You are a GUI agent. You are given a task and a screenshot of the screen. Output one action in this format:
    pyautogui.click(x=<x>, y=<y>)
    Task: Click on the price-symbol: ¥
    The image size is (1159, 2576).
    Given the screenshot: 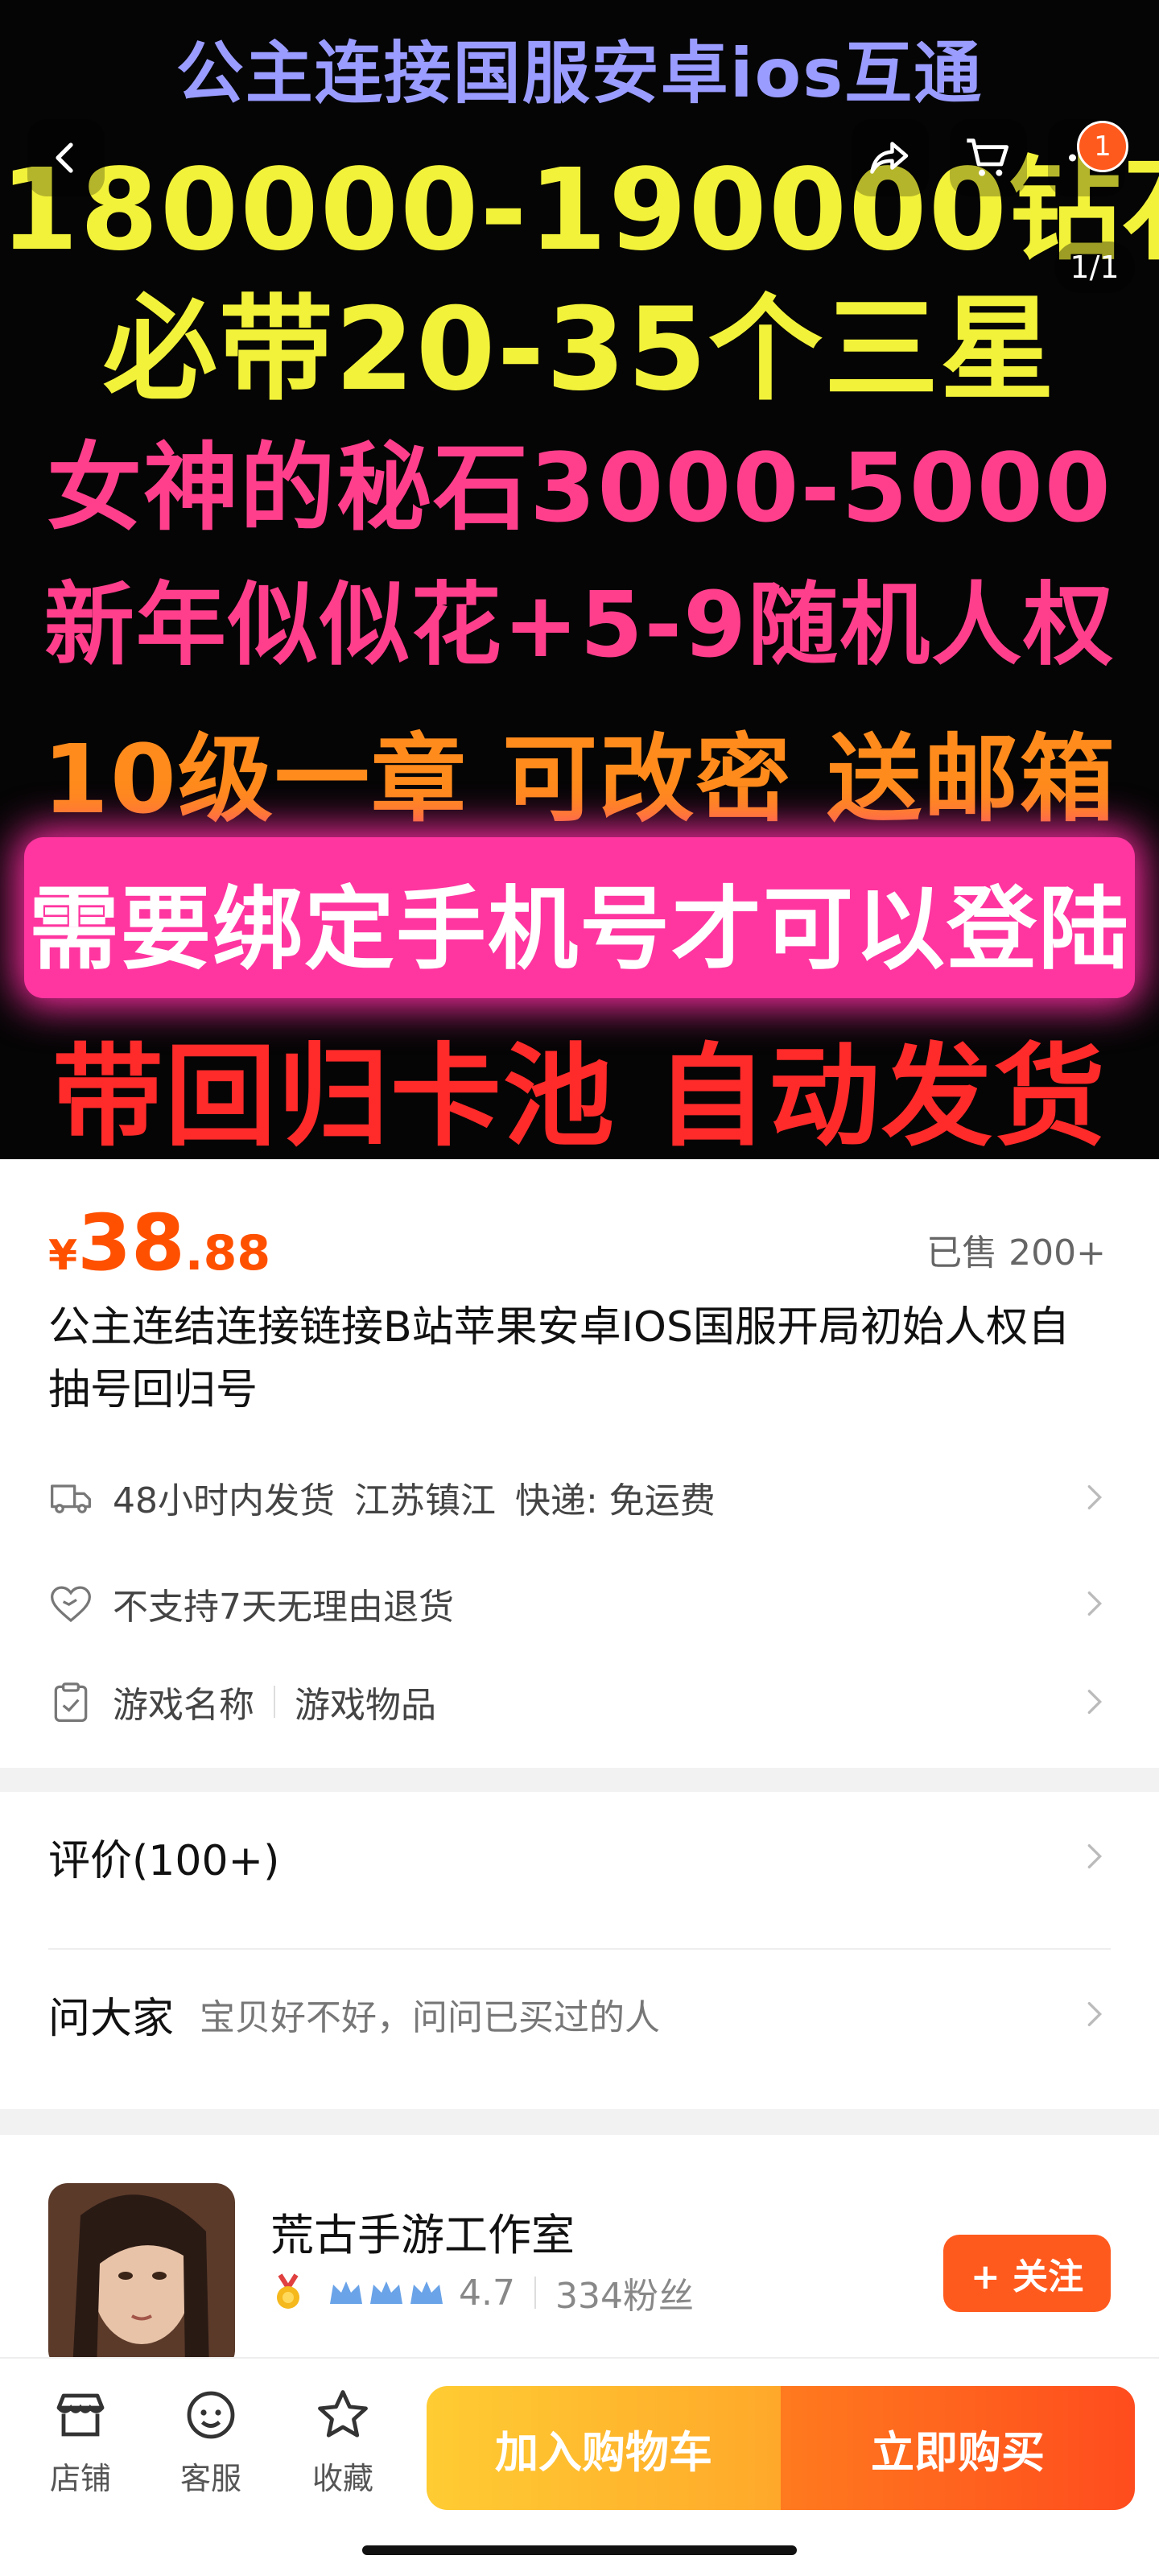 What is the action you would take?
    pyautogui.click(x=63, y=1256)
    